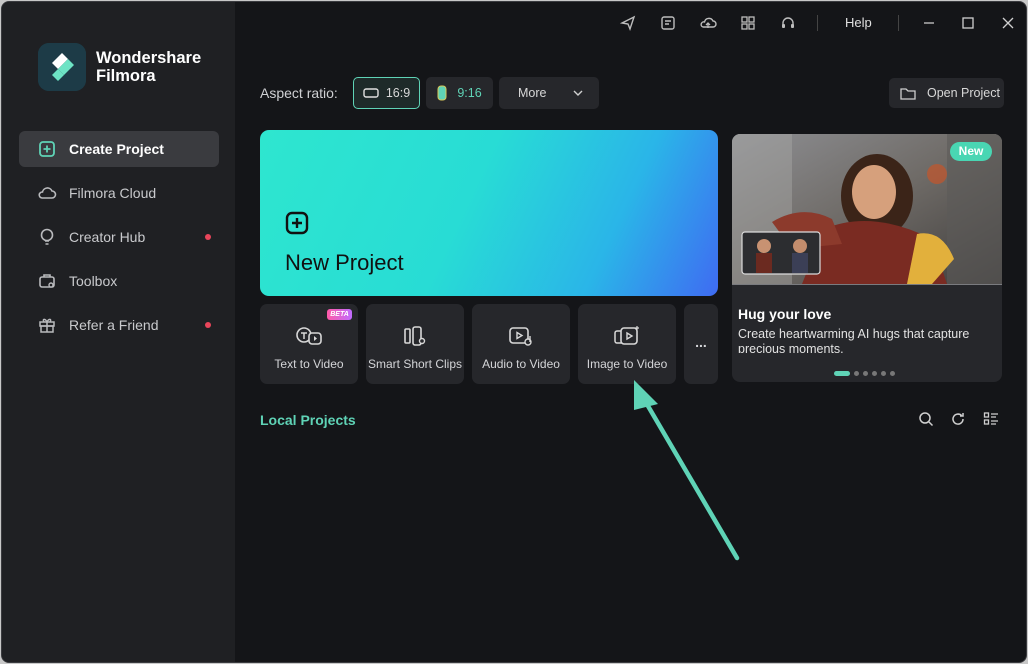 This screenshot has height=664, width=1028. What do you see at coordinates (297, 225) in the screenshot?
I see `add-square-icon` at bounding box center [297, 225].